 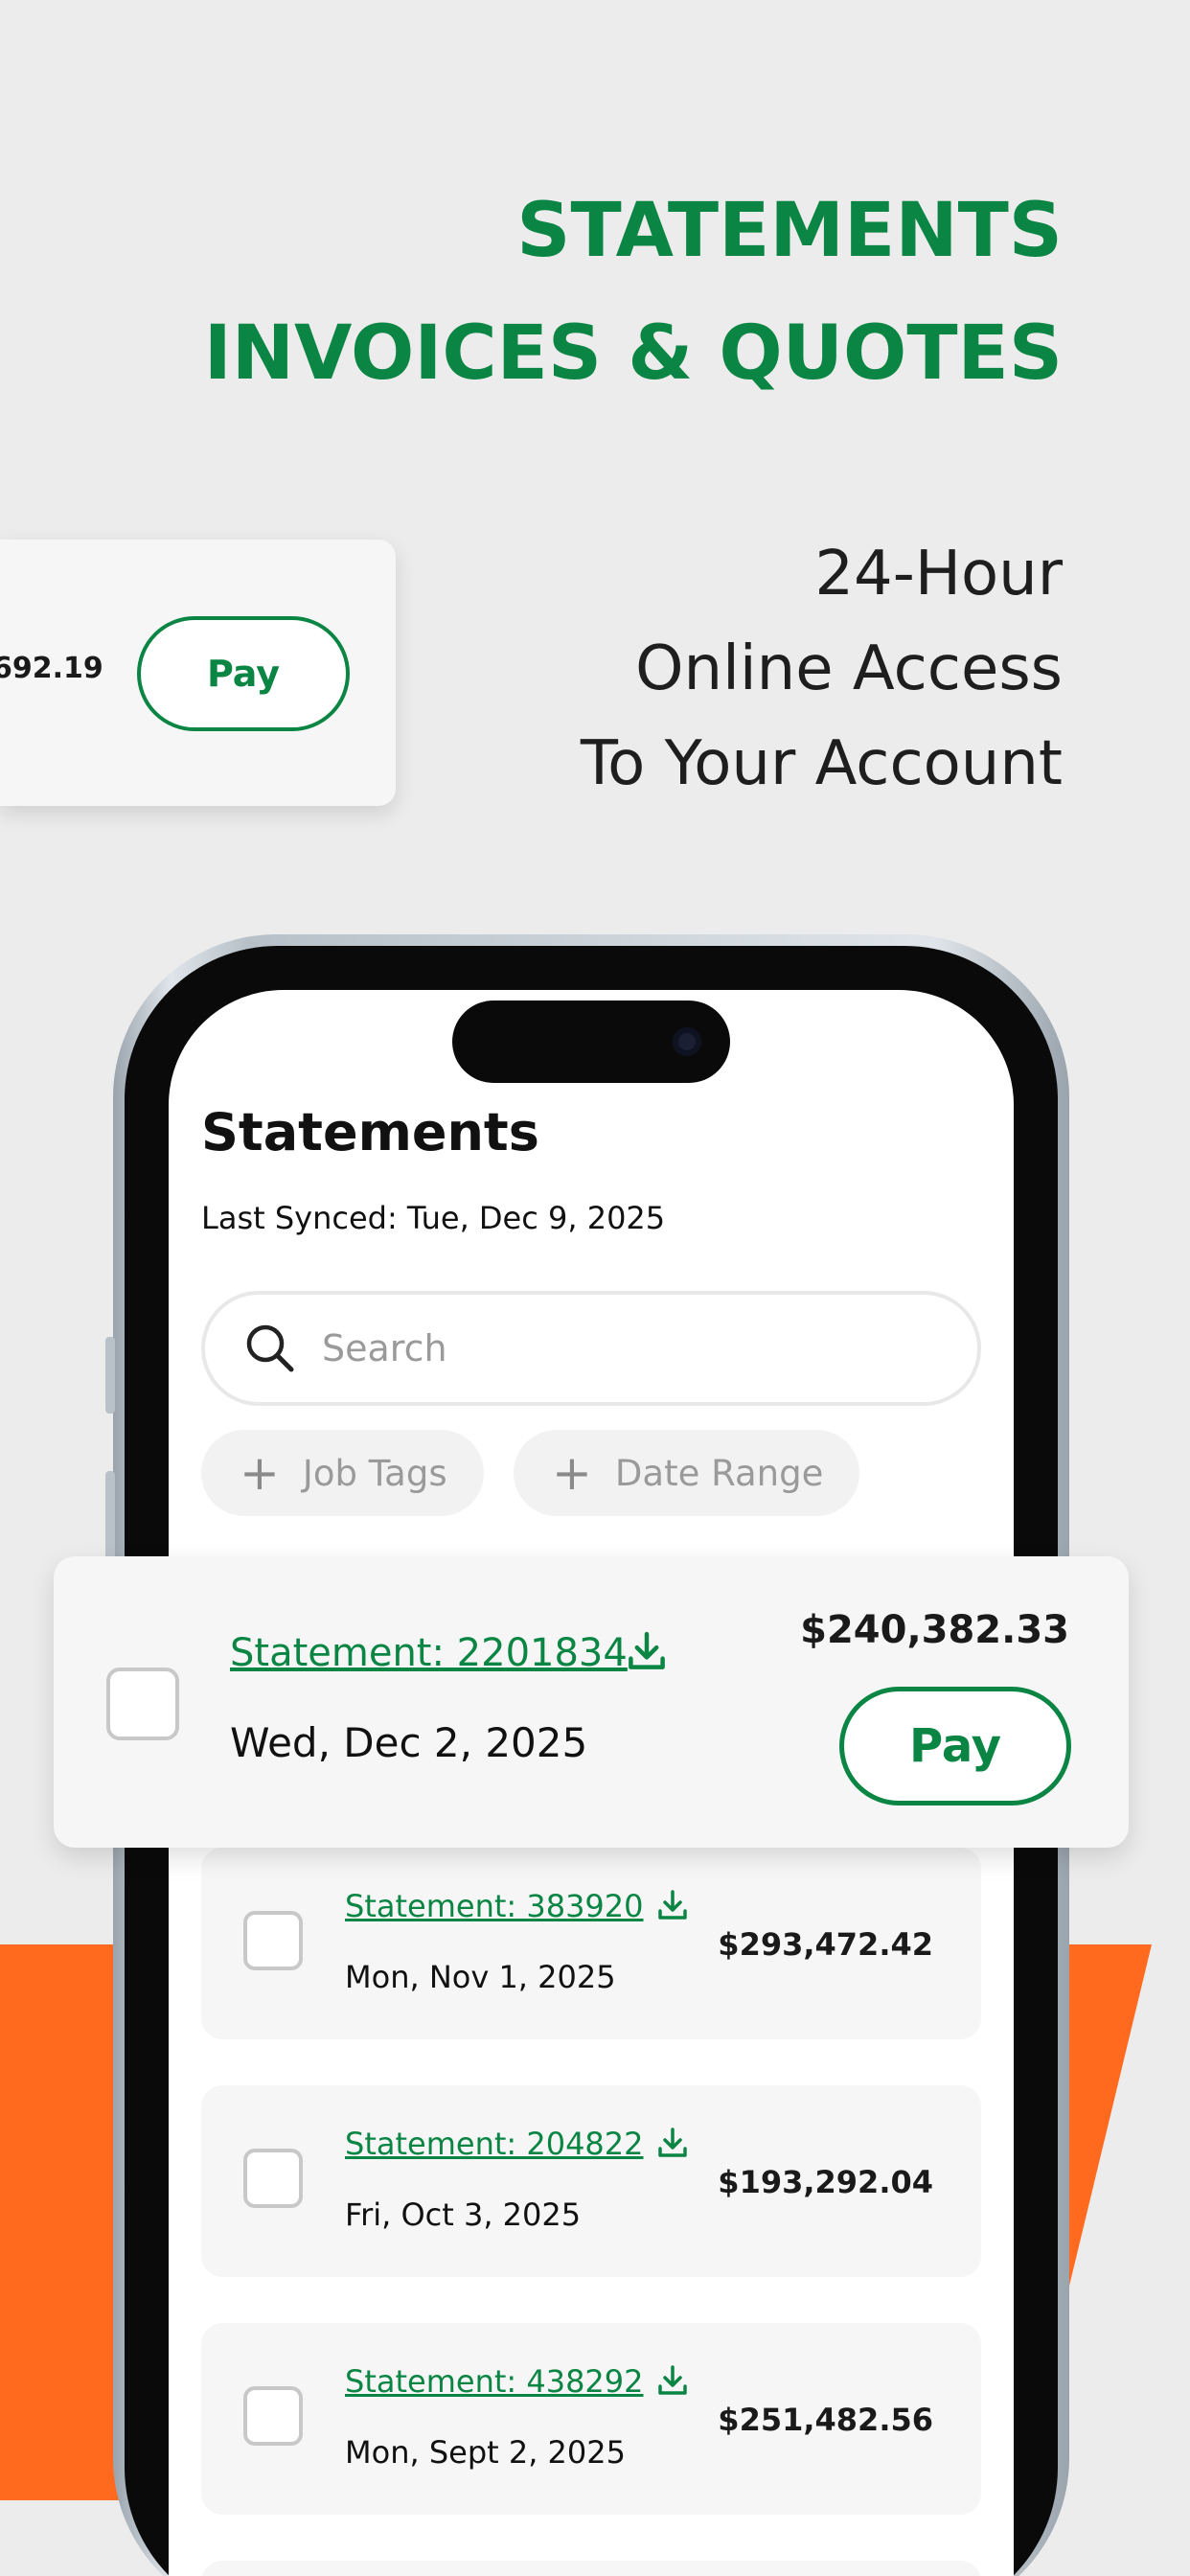 I want to click on statement-date: Fri, Oct 3, 2025, so click(x=464, y=2214).